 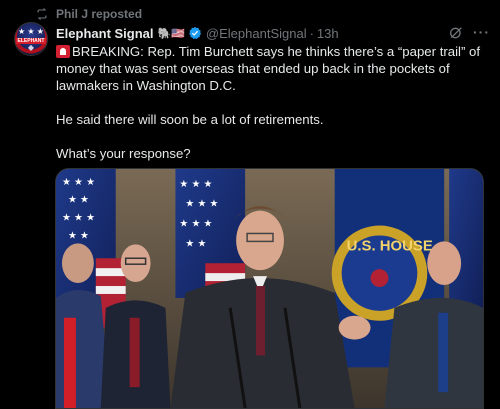 I want to click on repost-header: Phil J reposted, so click(x=89, y=14).